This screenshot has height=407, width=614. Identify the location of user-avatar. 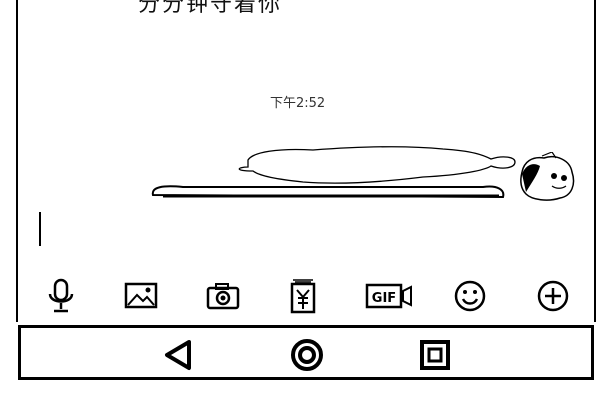
(545, 177).